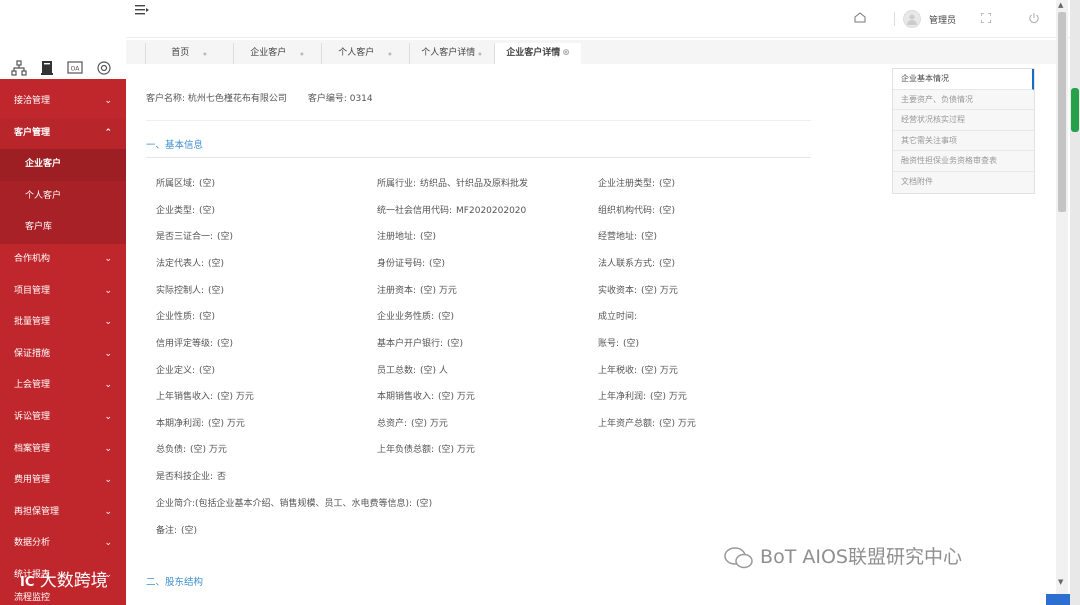  Describe the element at coordinates (1062, 302) in the screenshot. I see `scrollbar: ▲ ▼` at that location.